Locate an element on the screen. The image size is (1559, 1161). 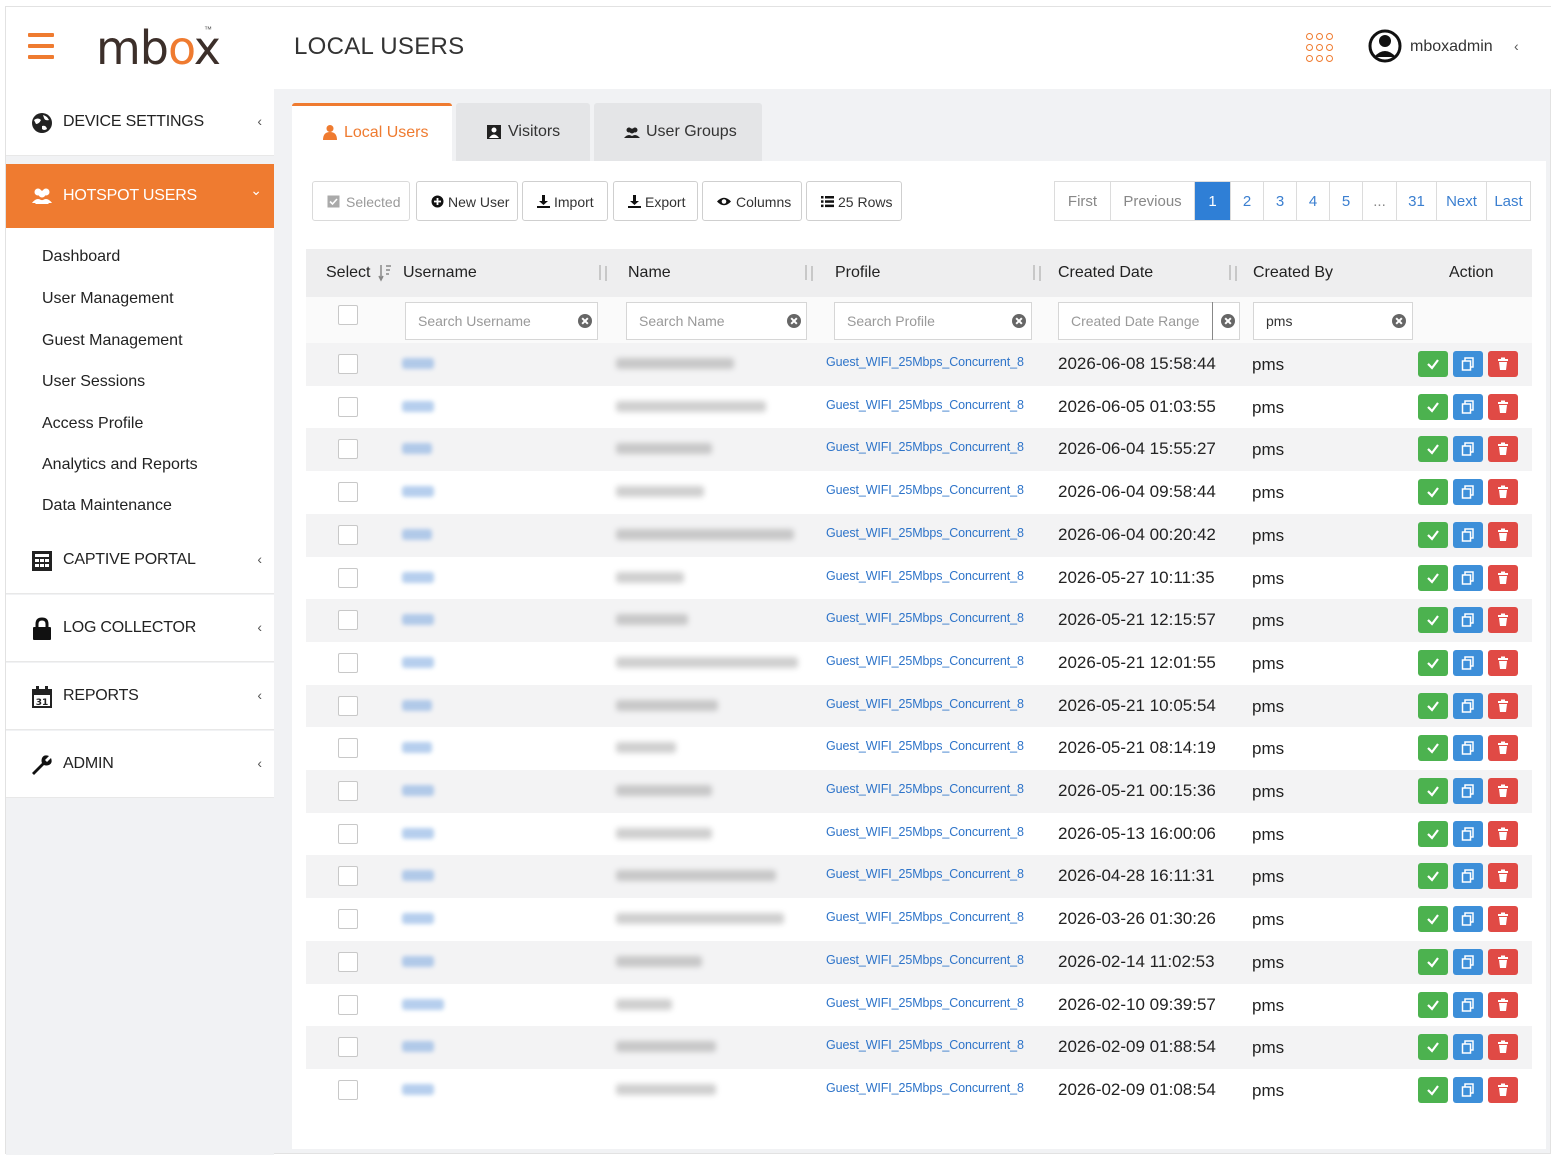
column-header-username: Username is located at coordinates (440, 273).